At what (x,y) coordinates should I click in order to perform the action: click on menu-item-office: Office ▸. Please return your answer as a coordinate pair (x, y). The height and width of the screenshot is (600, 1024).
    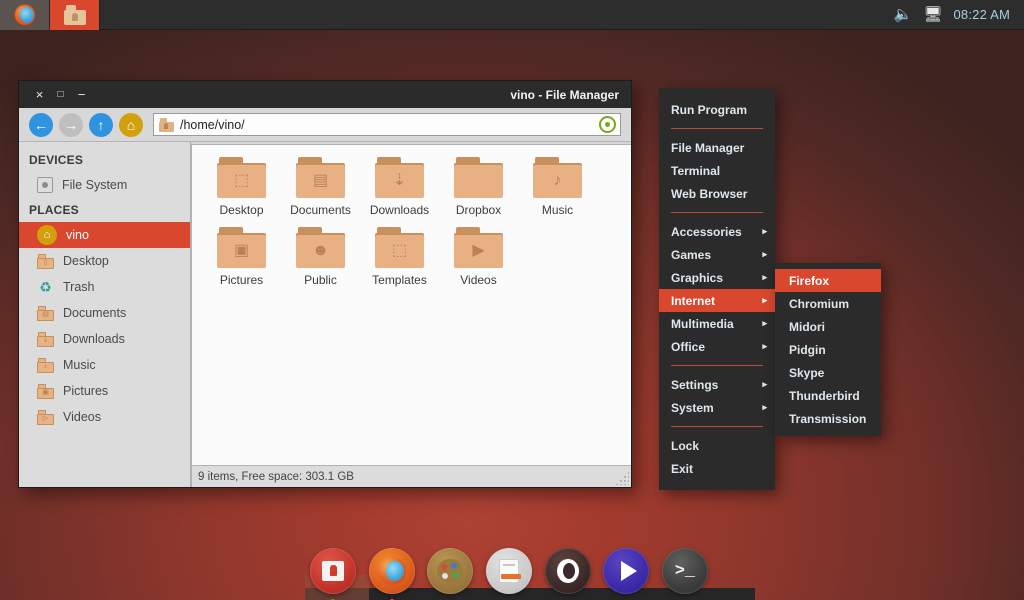
    Looking at the image, I should click on (717, 346).